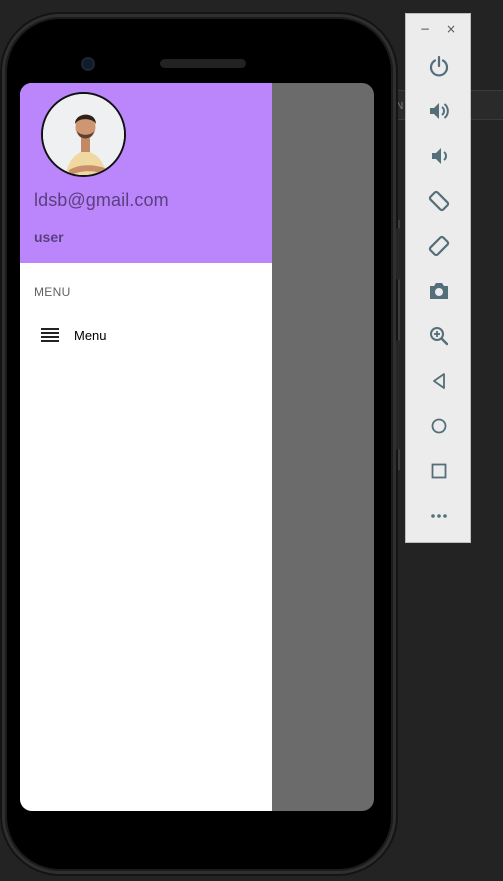  I want to click on more-button, so click(439, 516).